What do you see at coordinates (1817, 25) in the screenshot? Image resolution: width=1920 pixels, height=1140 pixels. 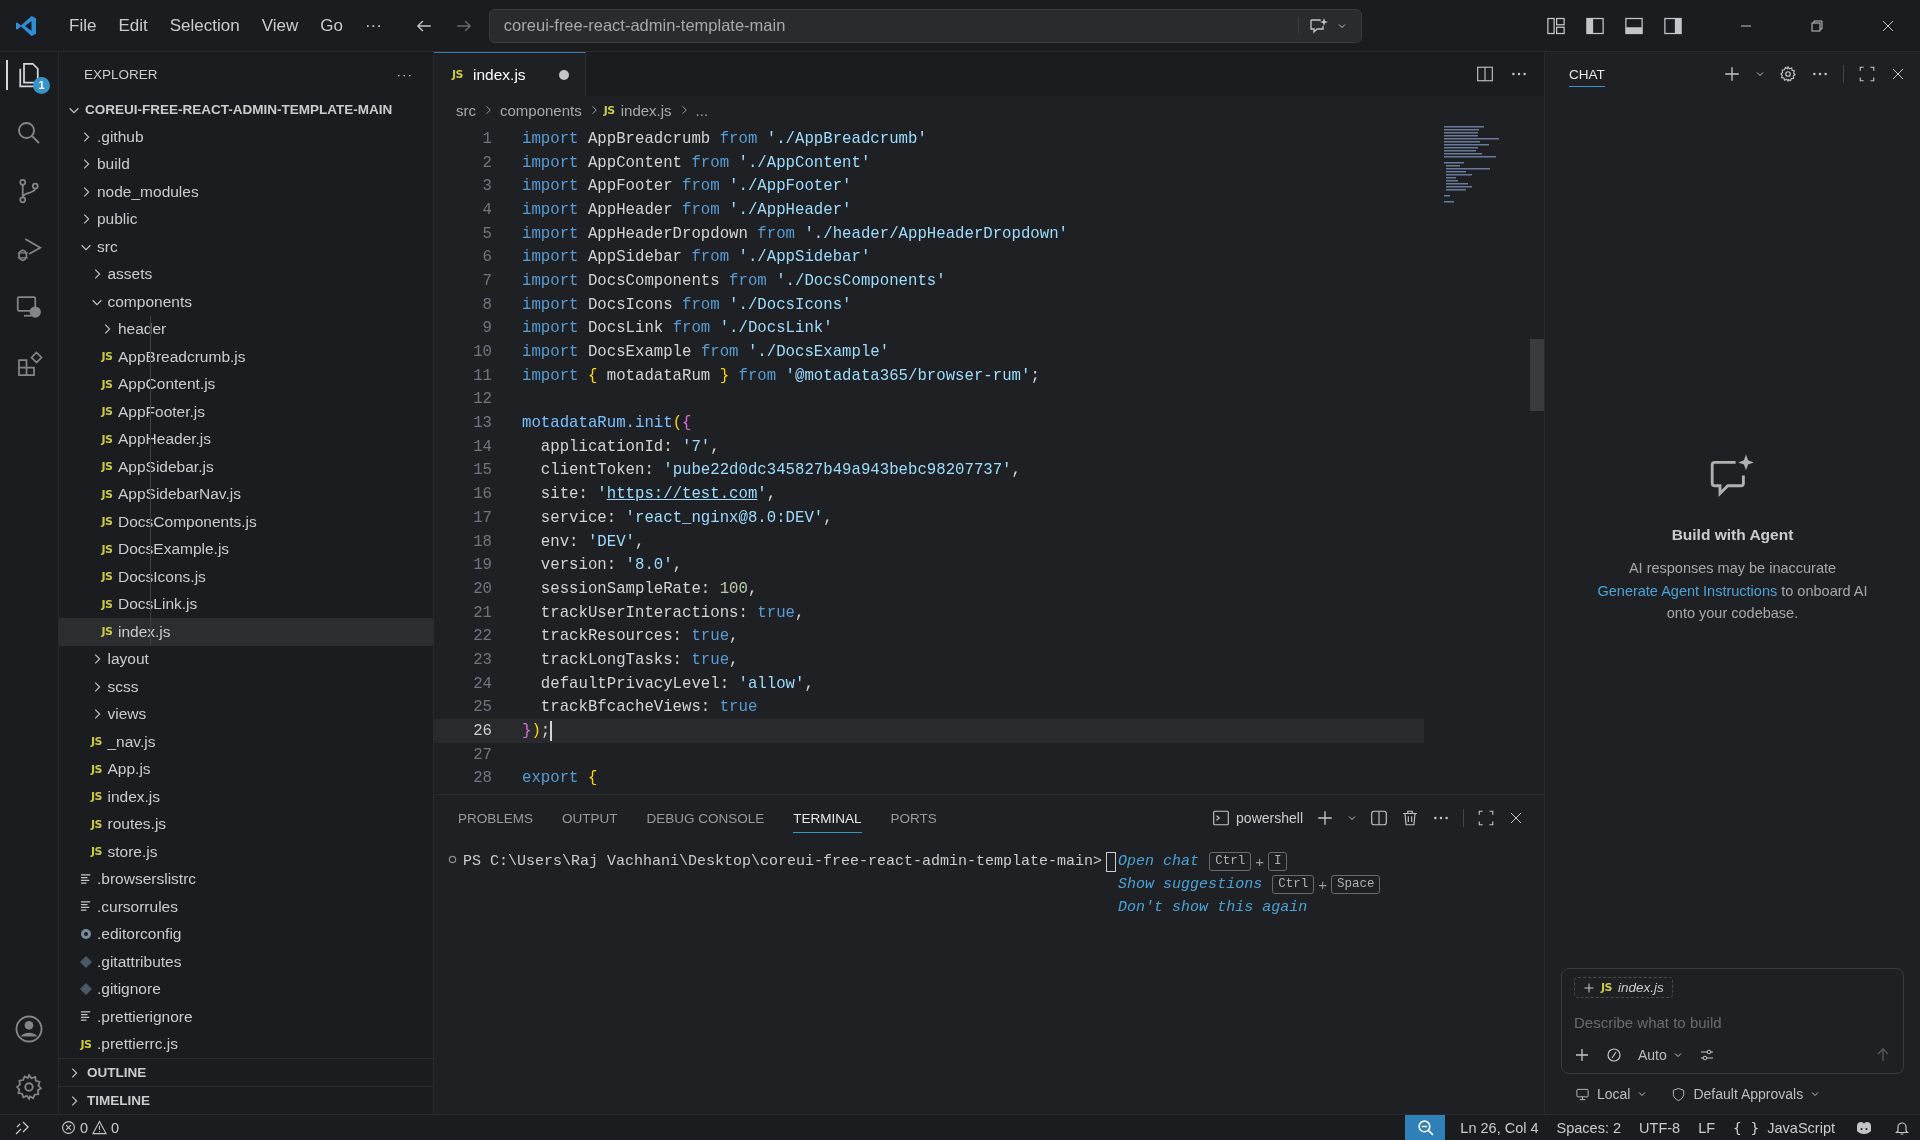 I see `restore-icon` at bounding box center [1817, 25].